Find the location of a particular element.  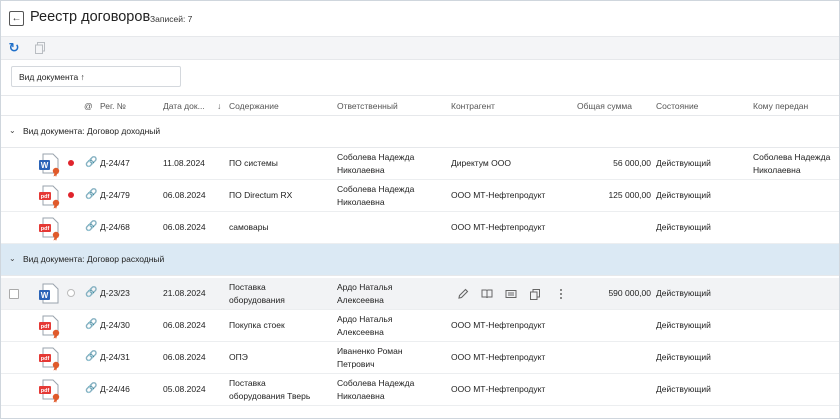

content: ОПЭ is located at coordinates (238, 357).